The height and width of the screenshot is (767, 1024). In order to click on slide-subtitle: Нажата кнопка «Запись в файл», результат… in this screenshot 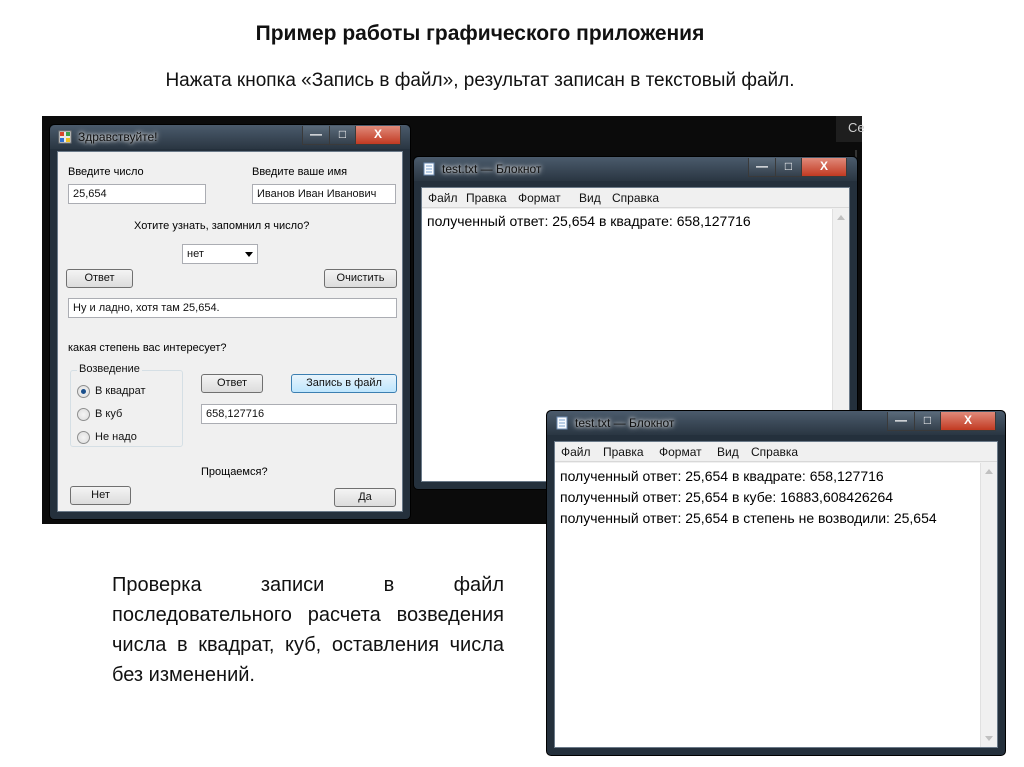, I will do `click(480, 80)`.